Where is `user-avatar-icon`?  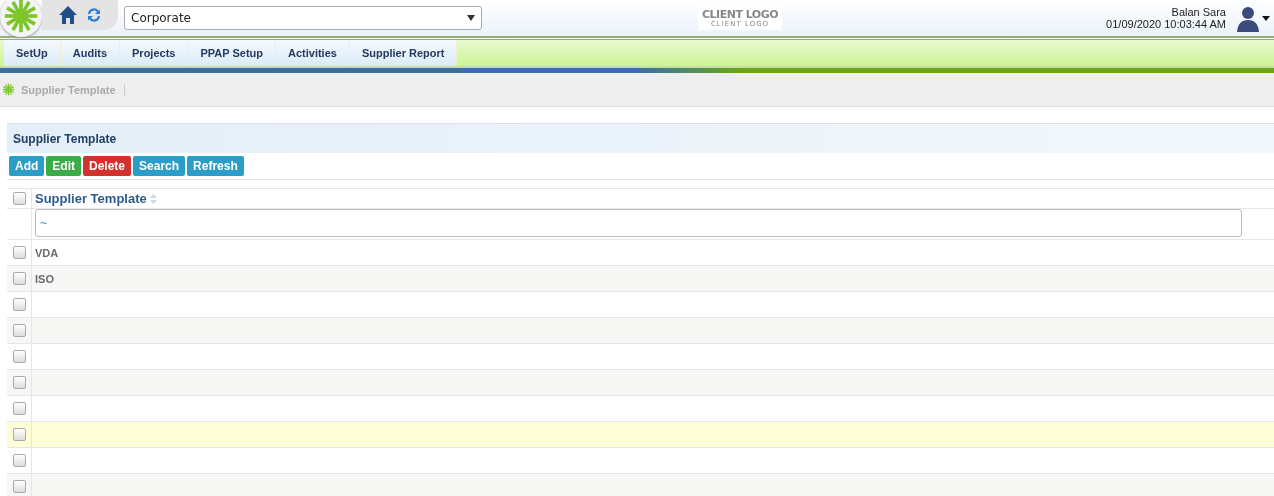
user-avatar-icon is located at coordinates (1248, 18).